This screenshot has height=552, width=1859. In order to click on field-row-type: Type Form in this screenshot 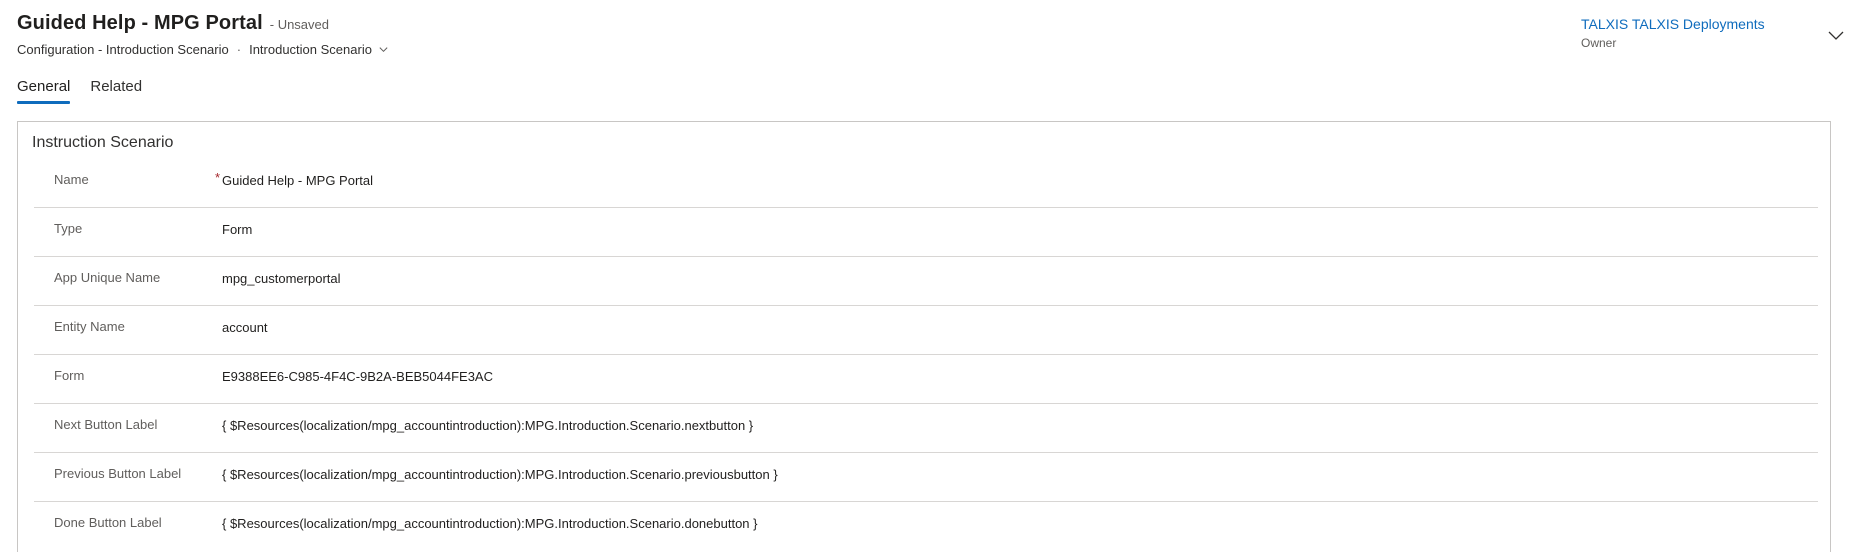, I will do `click(926, 232)`.